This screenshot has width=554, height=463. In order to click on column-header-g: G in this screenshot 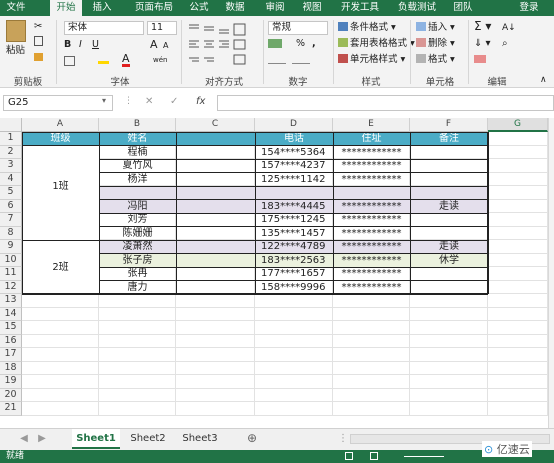, I will do `click(518, 125)`.